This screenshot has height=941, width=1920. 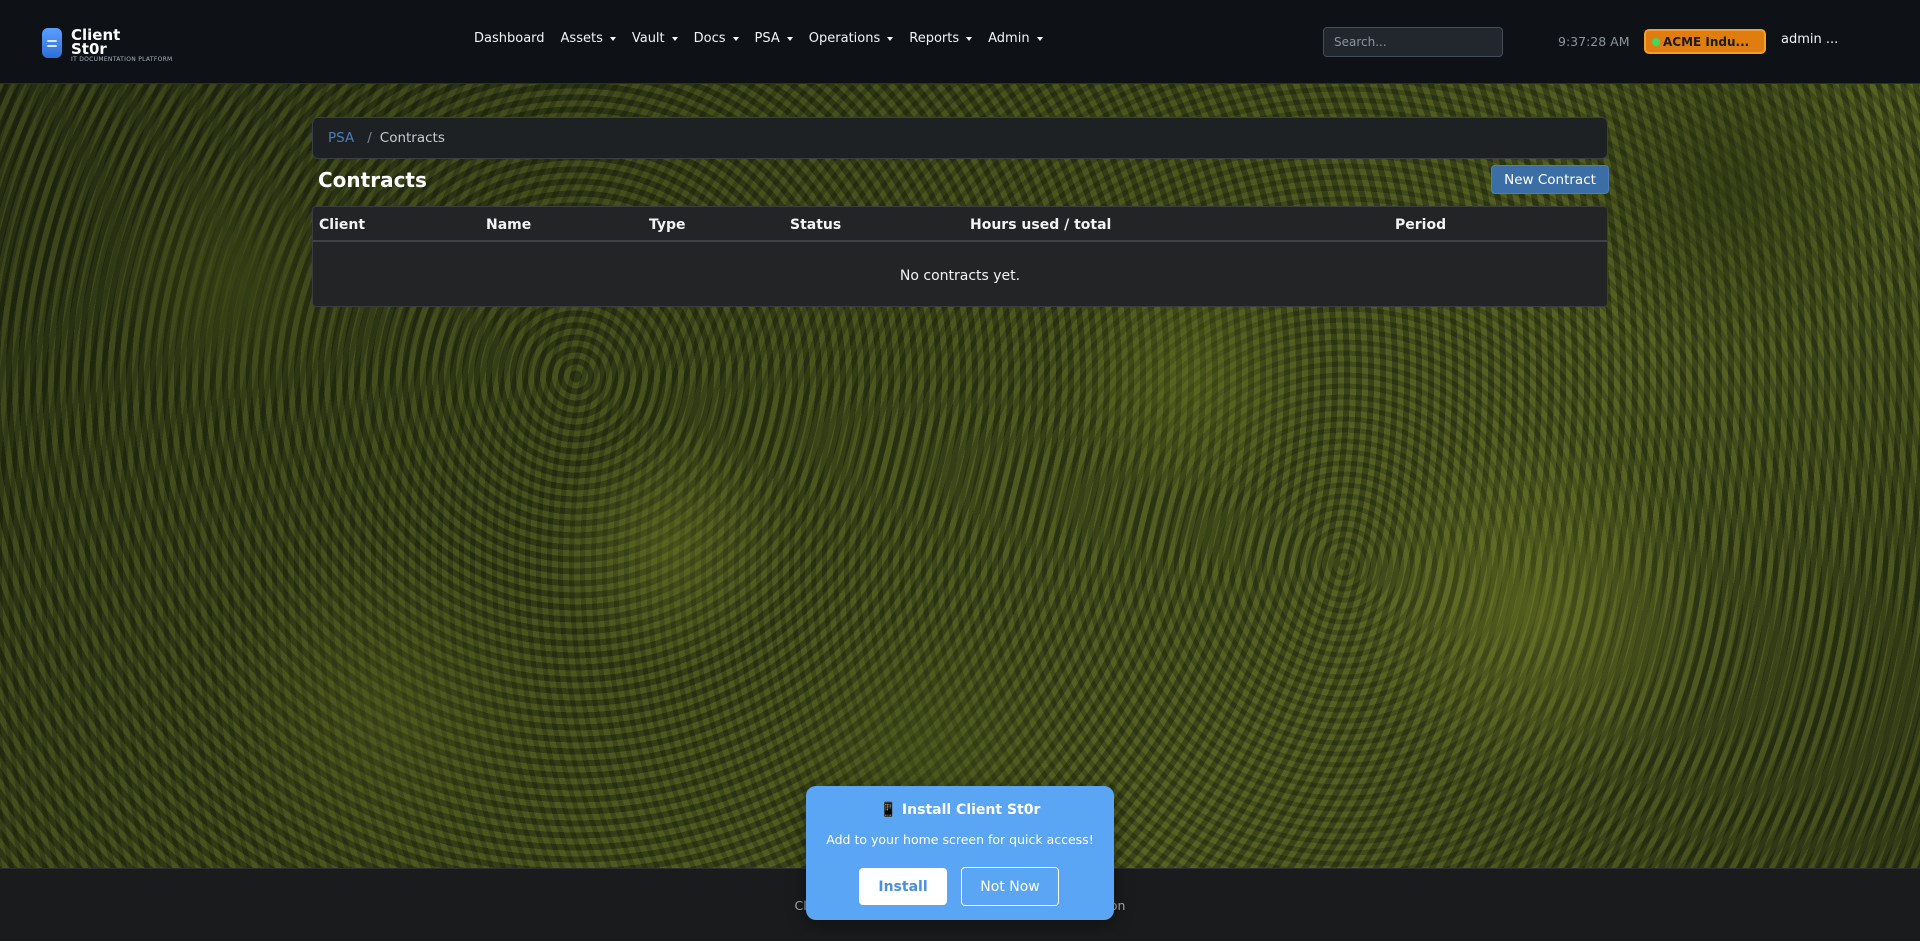 I want to click on brand-name: Client St0r, so click(x=96, y=41).